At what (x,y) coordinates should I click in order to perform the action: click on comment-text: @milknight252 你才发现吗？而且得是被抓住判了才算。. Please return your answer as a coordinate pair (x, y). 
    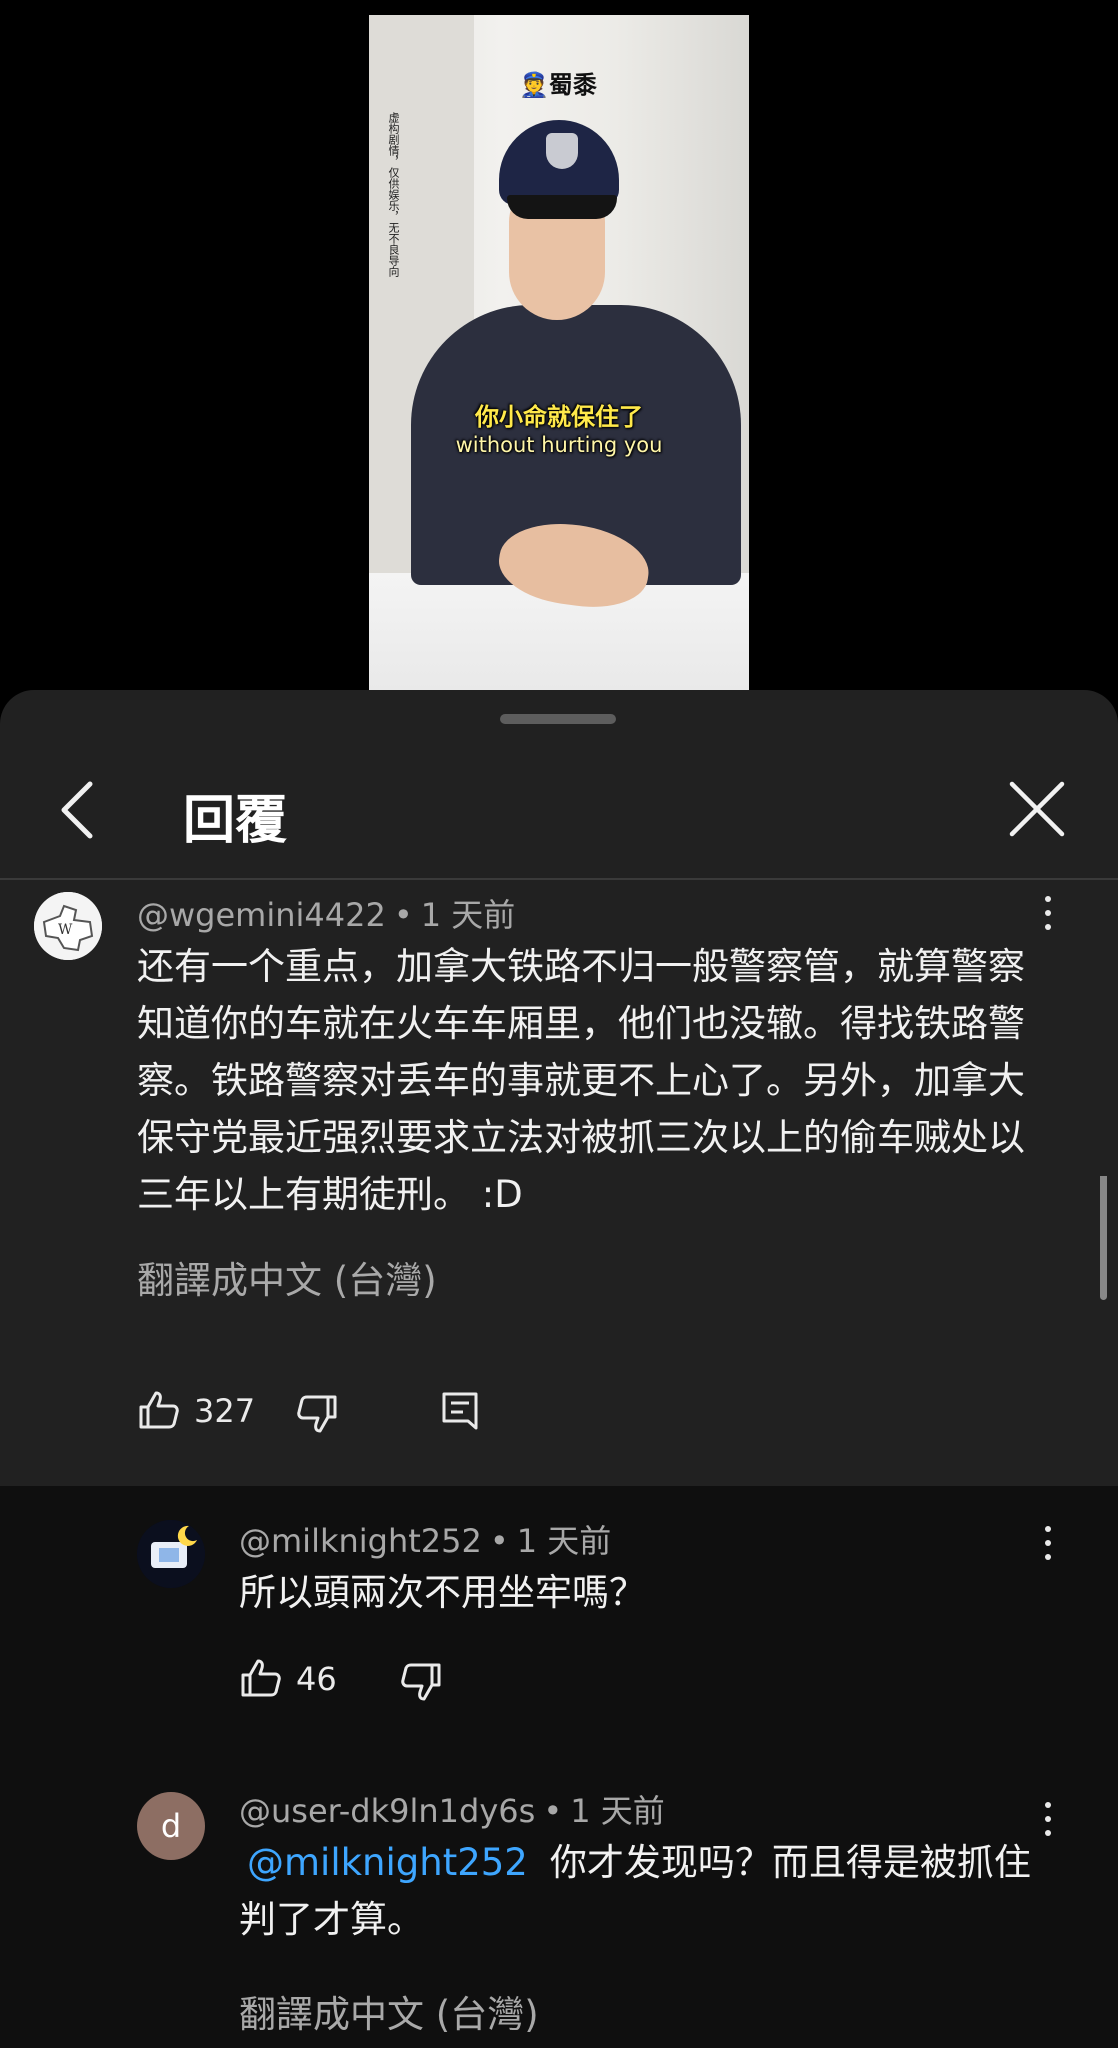
    Looking at the image, I should click on (644, 1891).